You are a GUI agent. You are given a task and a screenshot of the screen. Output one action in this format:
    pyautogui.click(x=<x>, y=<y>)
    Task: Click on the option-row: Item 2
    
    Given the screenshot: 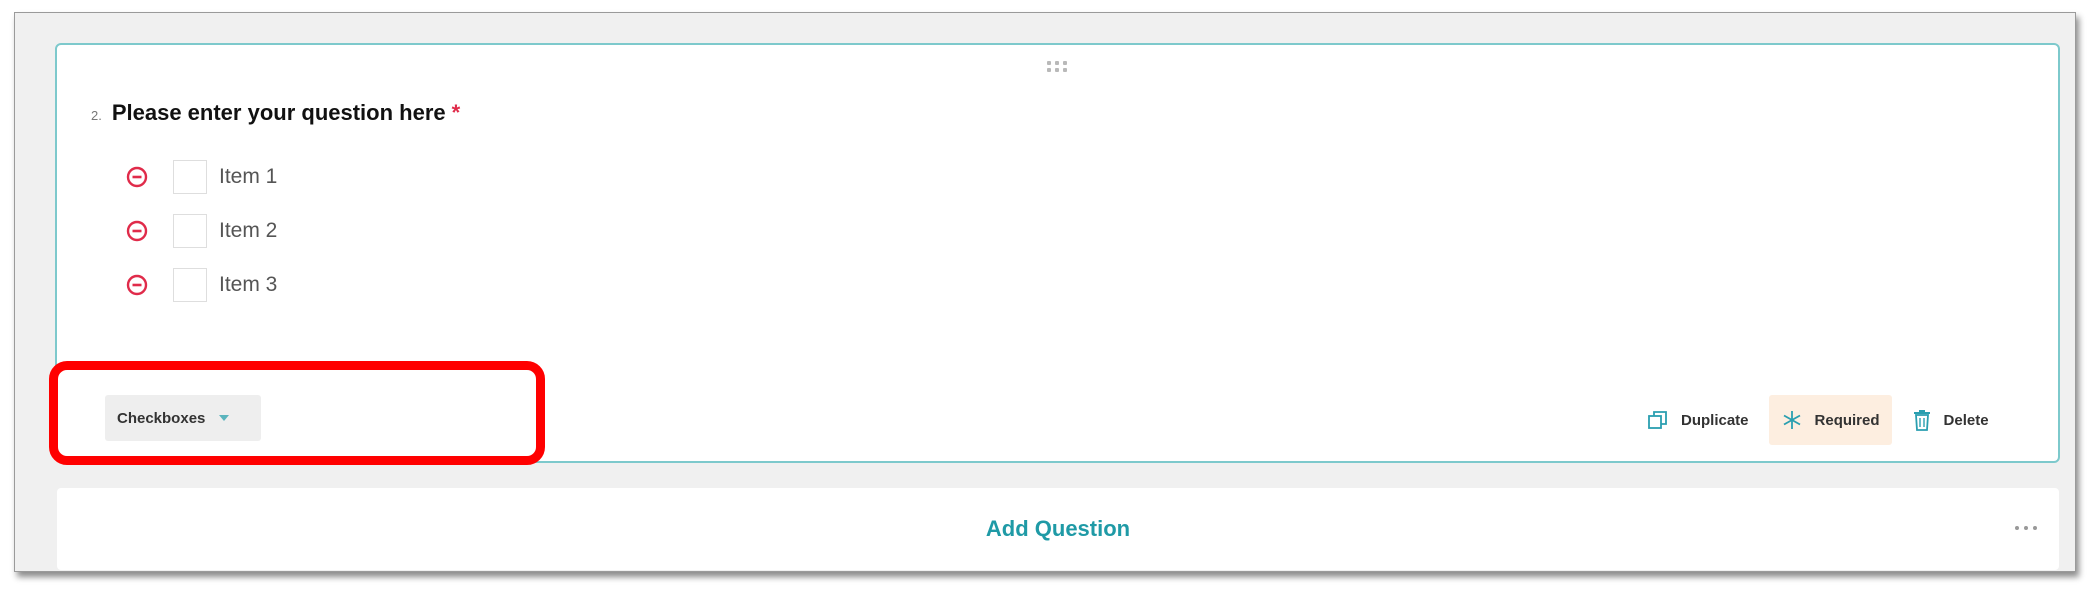 What is the action you would take?
    pyautogui.click(x=201, y=231)
    